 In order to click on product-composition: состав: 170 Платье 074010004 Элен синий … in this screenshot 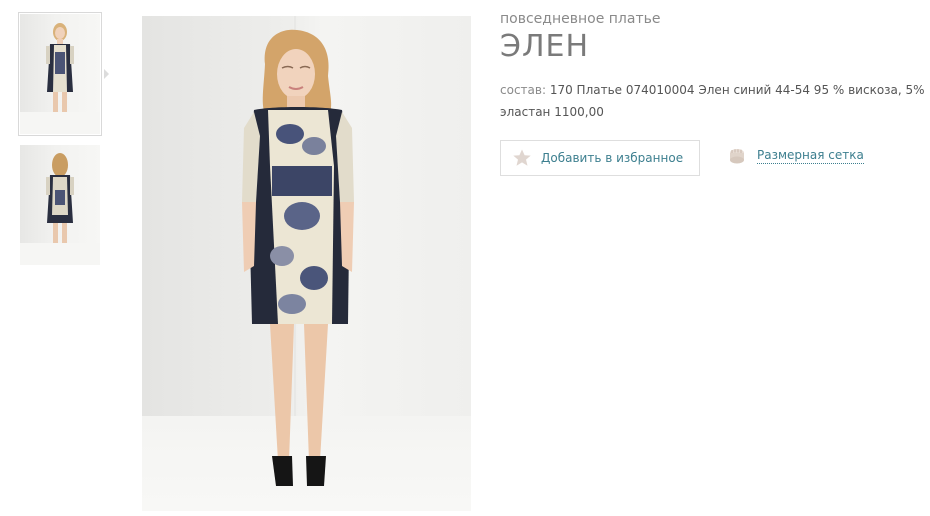, I will do `click(712, 101)`.